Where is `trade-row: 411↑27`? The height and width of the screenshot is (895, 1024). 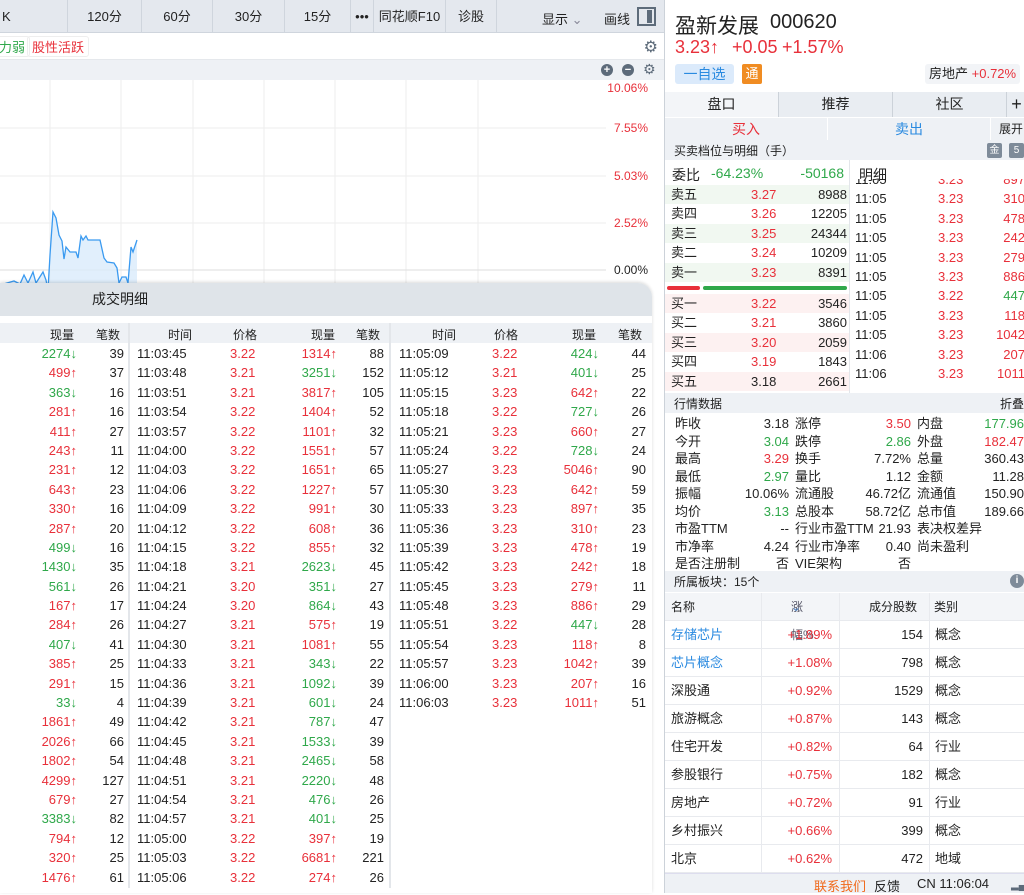
trade-row: 411↑27 is located at coordinates (65, 431).